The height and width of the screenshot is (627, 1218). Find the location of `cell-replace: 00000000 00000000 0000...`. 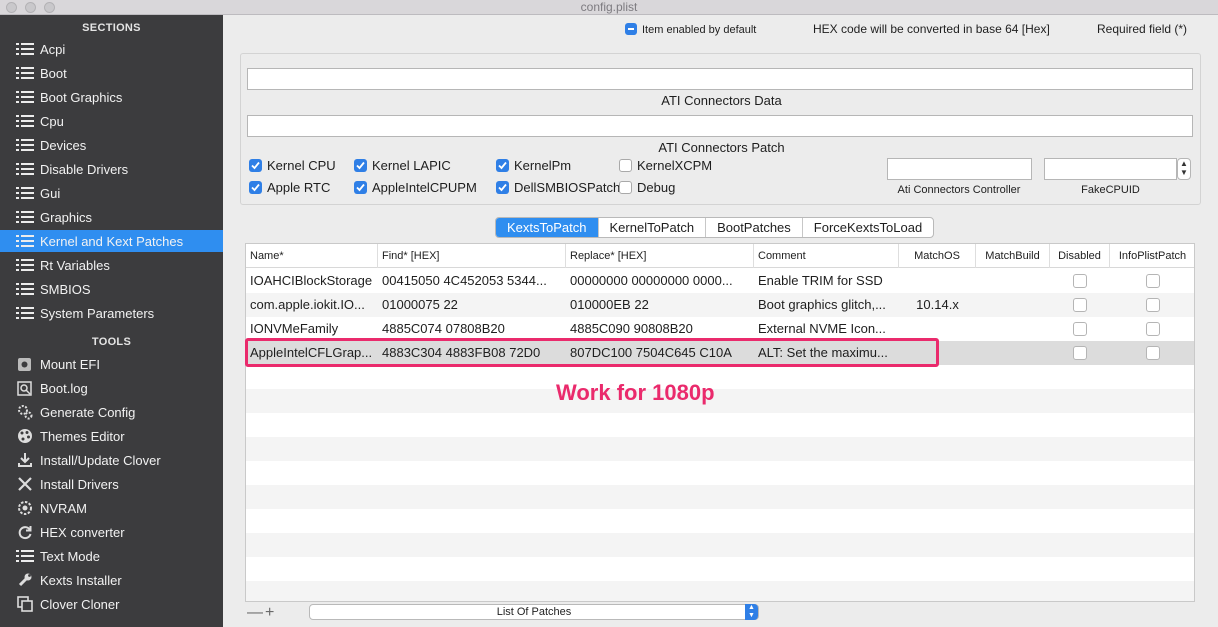

cell-replace: 00000000 00000000 0000... is located at coordinates (660, 281).